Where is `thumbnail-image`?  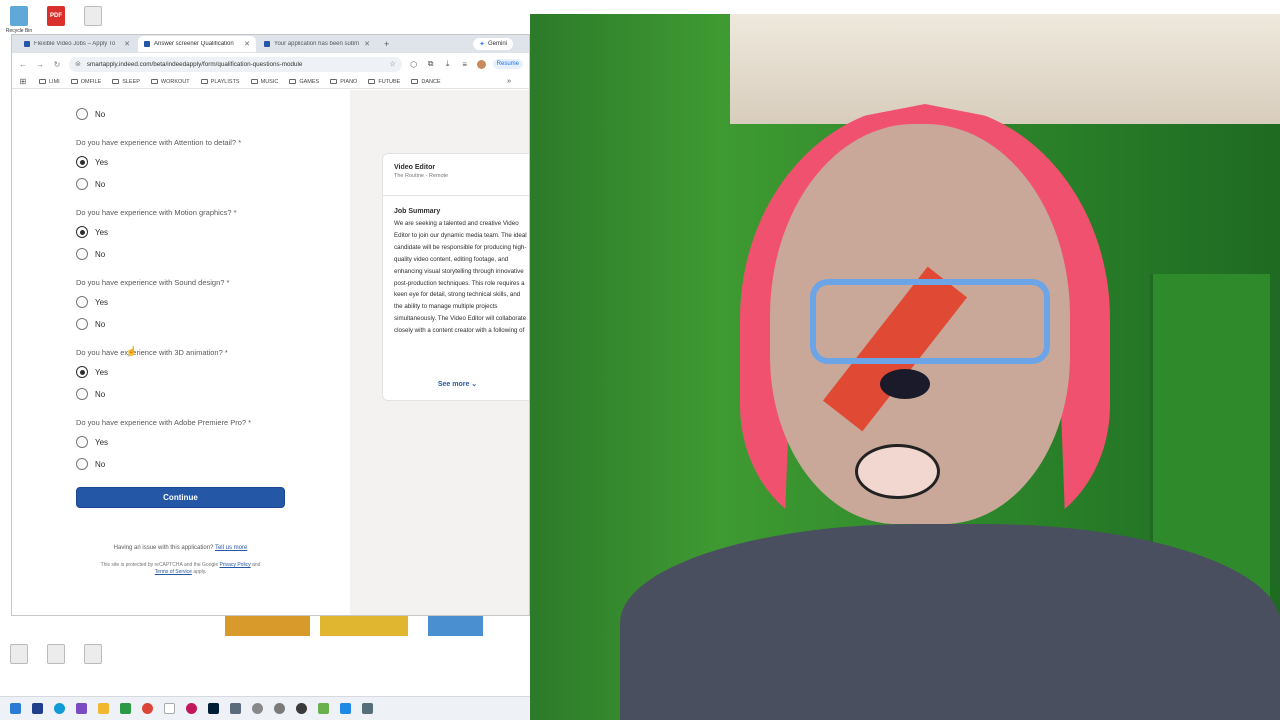
thumbnail-image is located at coordinates (267, 625).